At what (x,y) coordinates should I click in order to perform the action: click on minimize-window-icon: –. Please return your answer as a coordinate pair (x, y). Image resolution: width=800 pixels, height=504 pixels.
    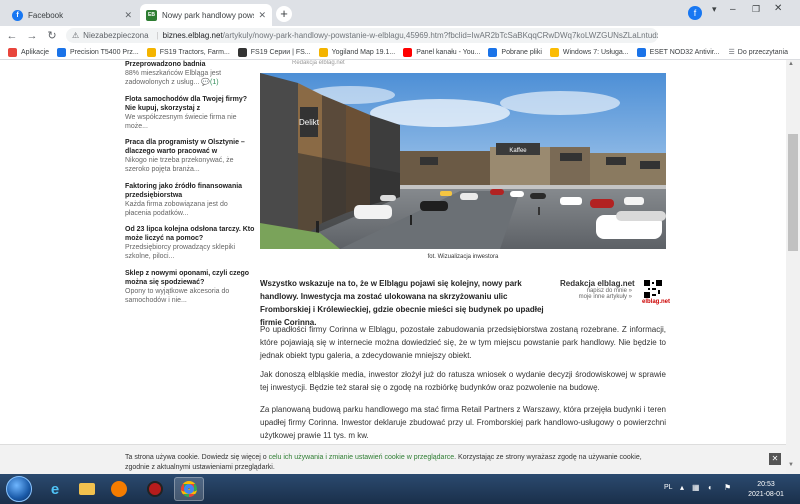
    Looking at the image, I should click on (733, 9).